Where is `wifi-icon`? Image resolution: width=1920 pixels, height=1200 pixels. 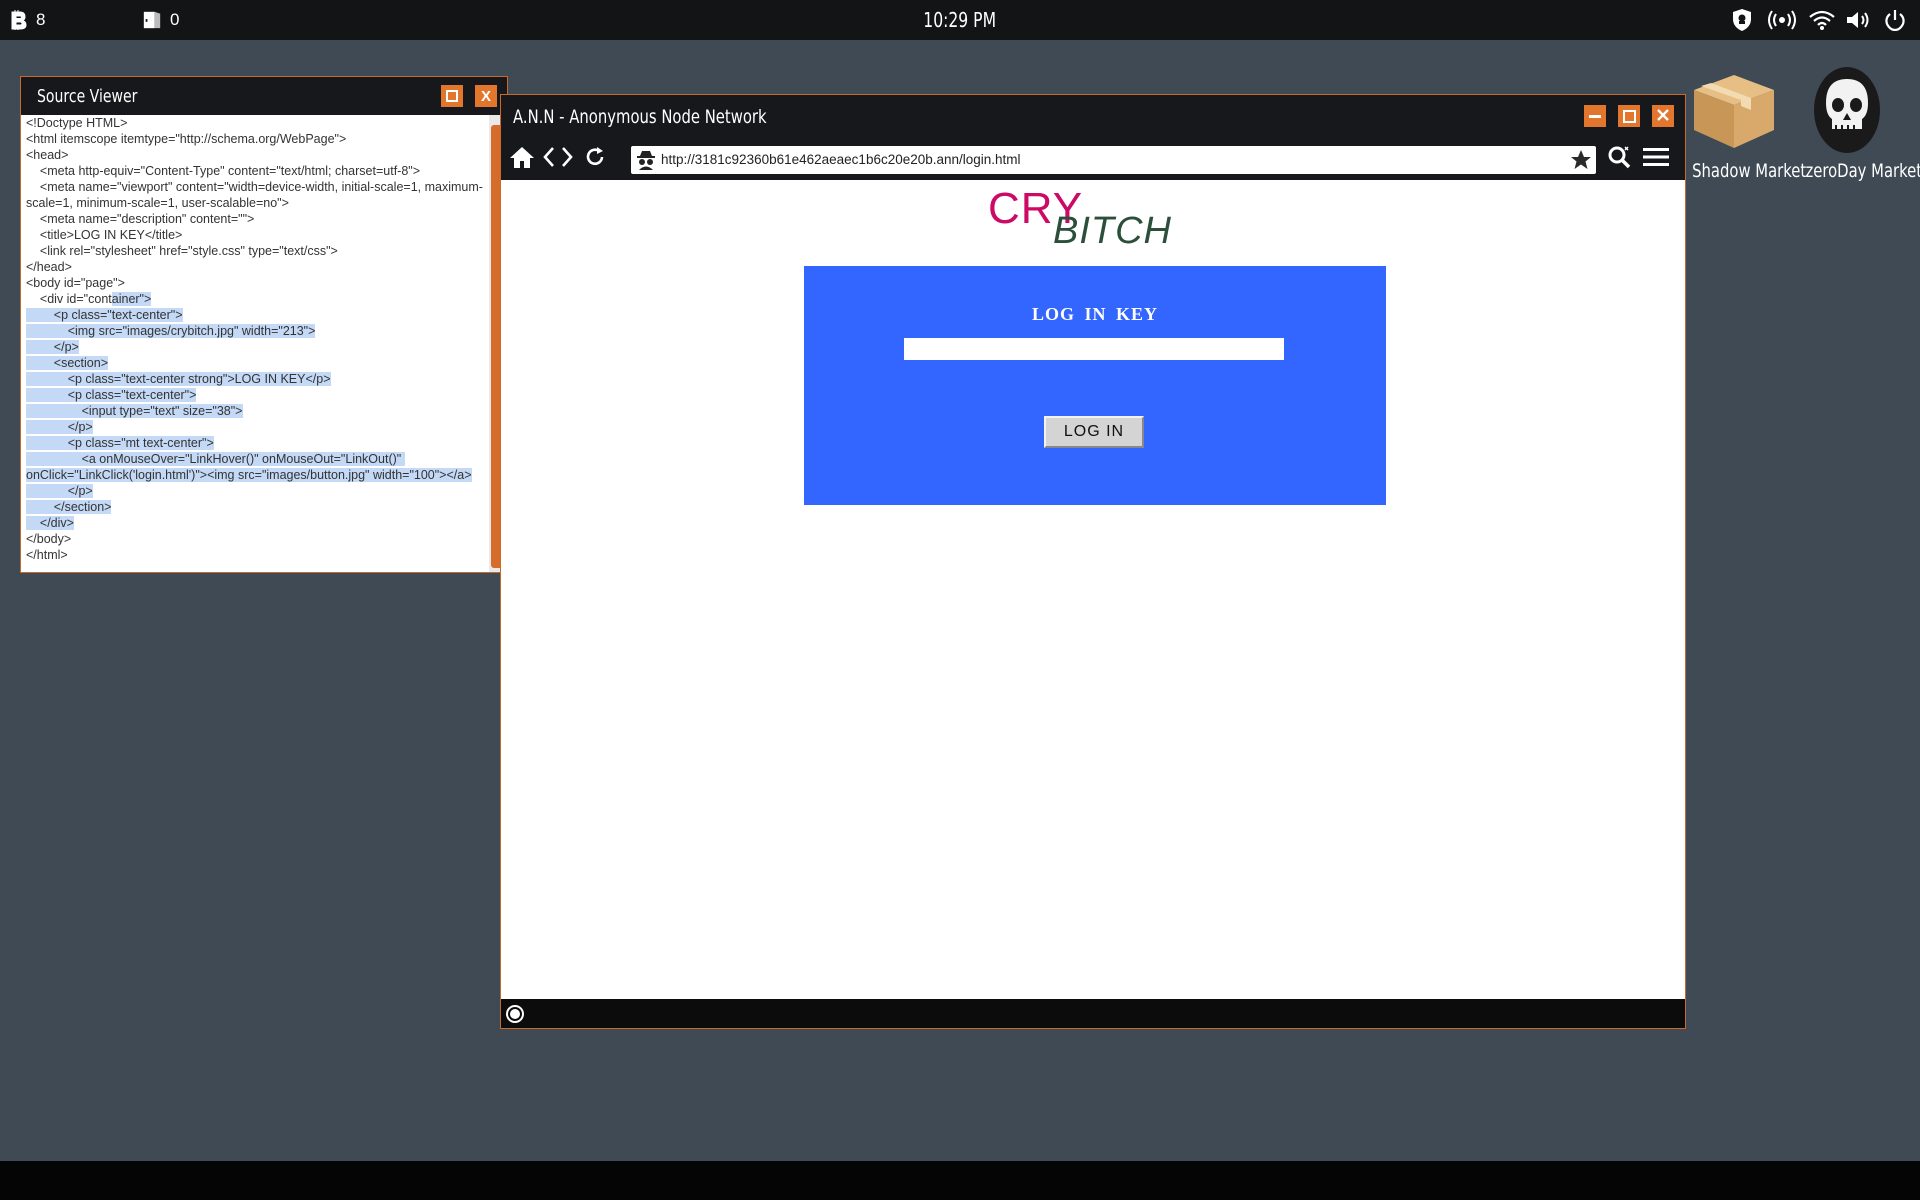 wifi-icon is located at coordinates (1822, 20).